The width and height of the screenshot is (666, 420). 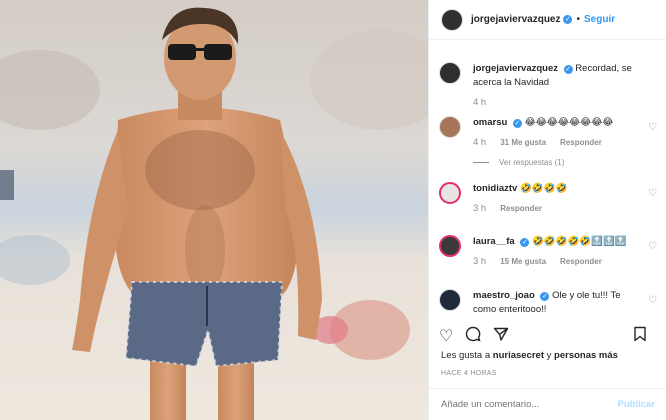 What do you see at coordinates (549, 355) in the screenshot?
I see `likes-connector: y` at bounding box center [549, 355].